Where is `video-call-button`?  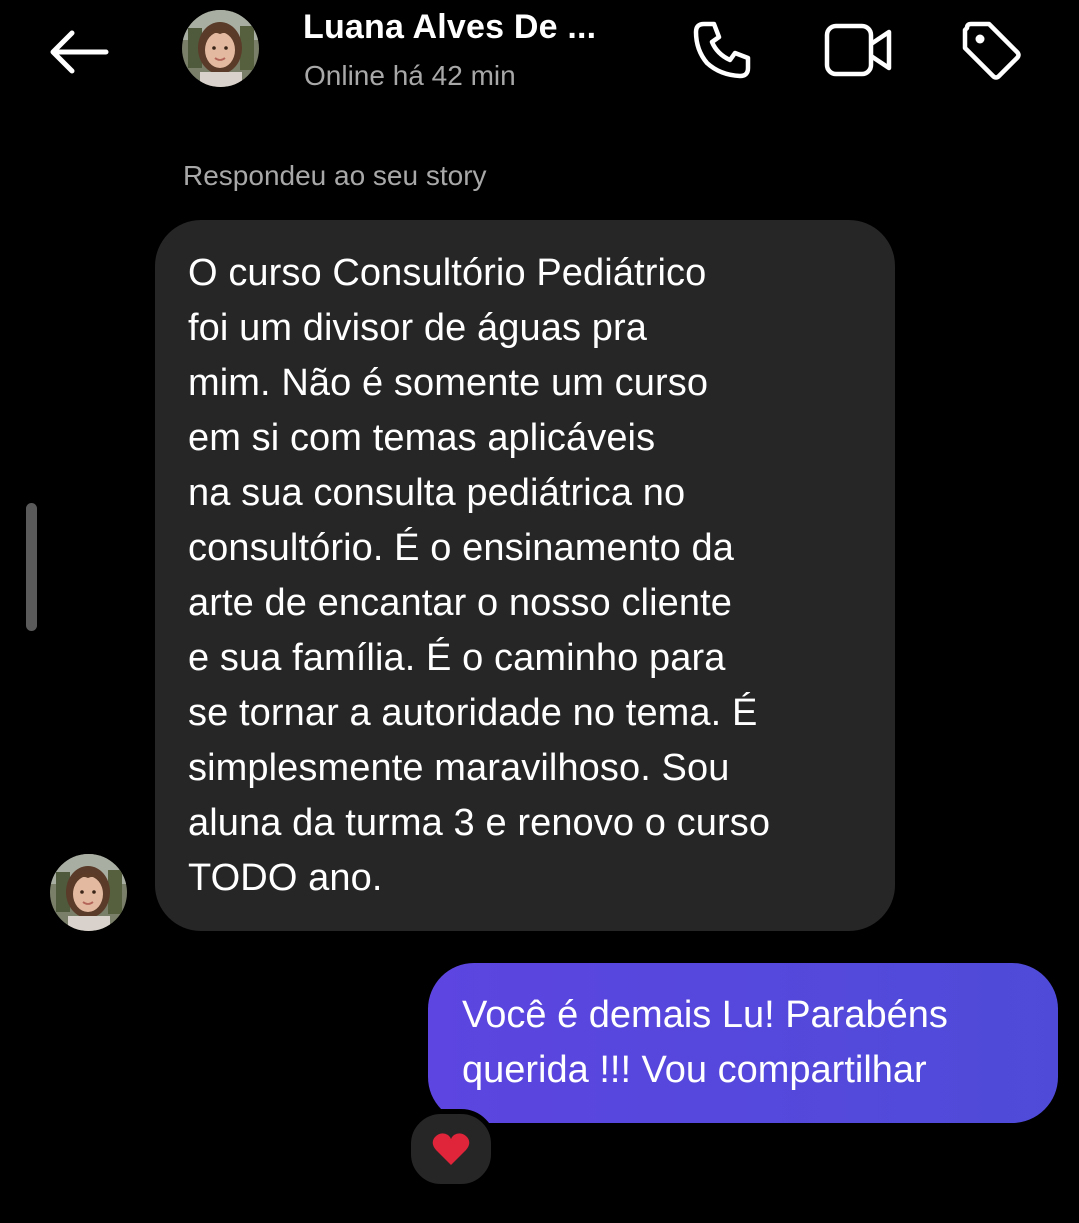
video-call-button is located at coordinates (858, 50).